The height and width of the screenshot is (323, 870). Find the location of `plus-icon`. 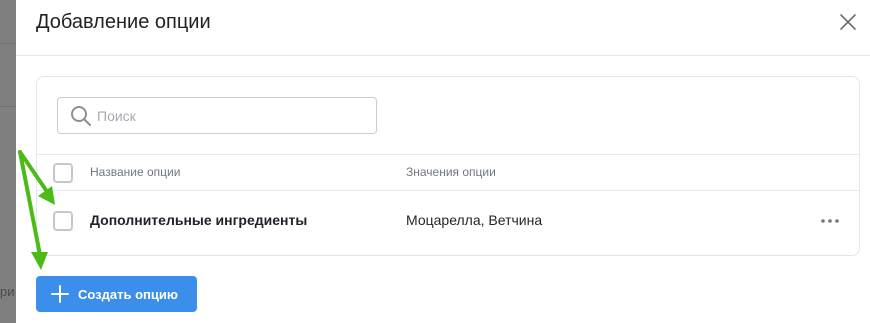

plus-icon is located at coordinates (60, 294).